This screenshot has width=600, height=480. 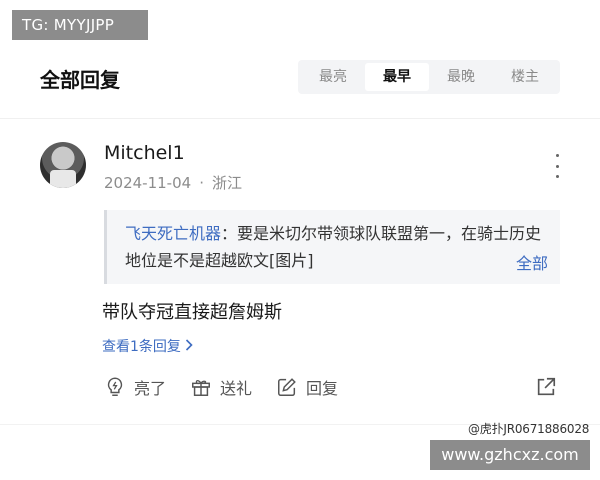 What do you see at coordinates (141, 347) in the screenshot?
I see `view-replies-label: 查看1条回复` at bounding box center [141, 347].